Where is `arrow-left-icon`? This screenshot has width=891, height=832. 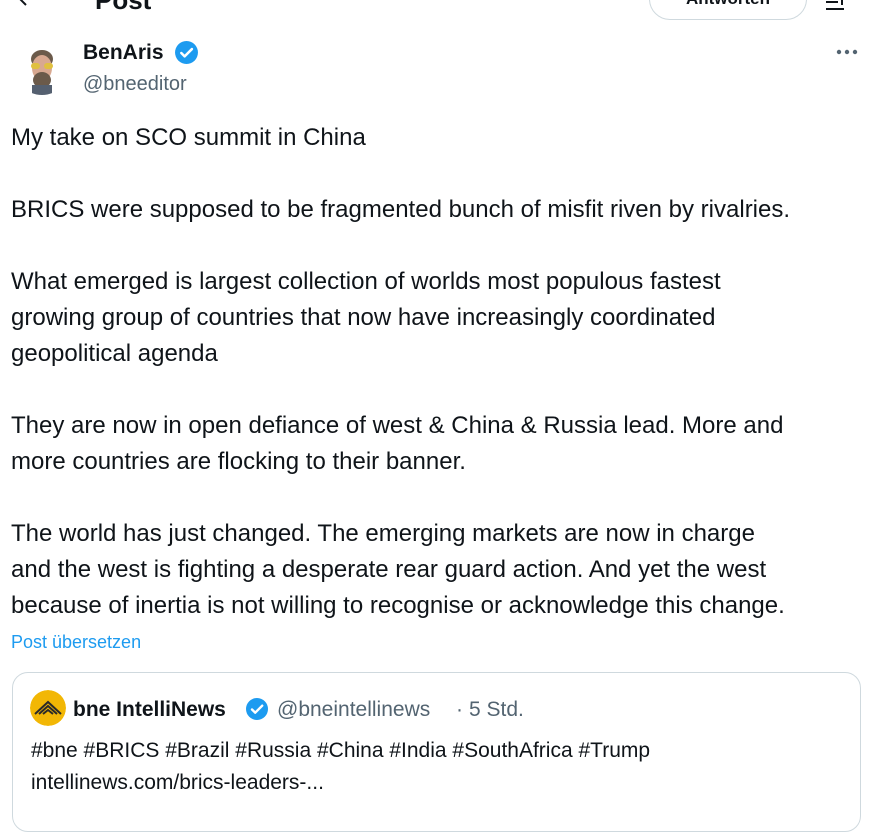 arrow-left-icon is located at coordinates (26, 5).